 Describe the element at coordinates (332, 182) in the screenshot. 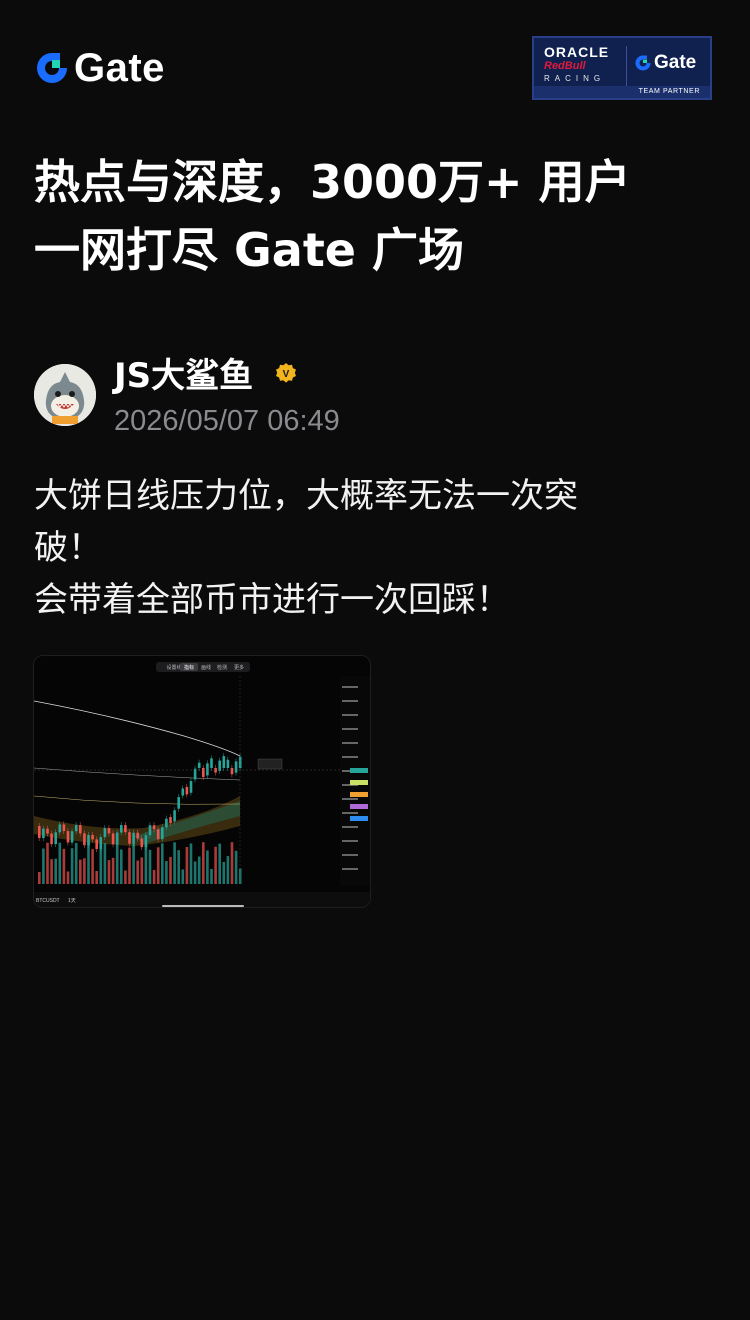

I see `headline-line-1: 热点与深度，3000万+ 用户` at that location.